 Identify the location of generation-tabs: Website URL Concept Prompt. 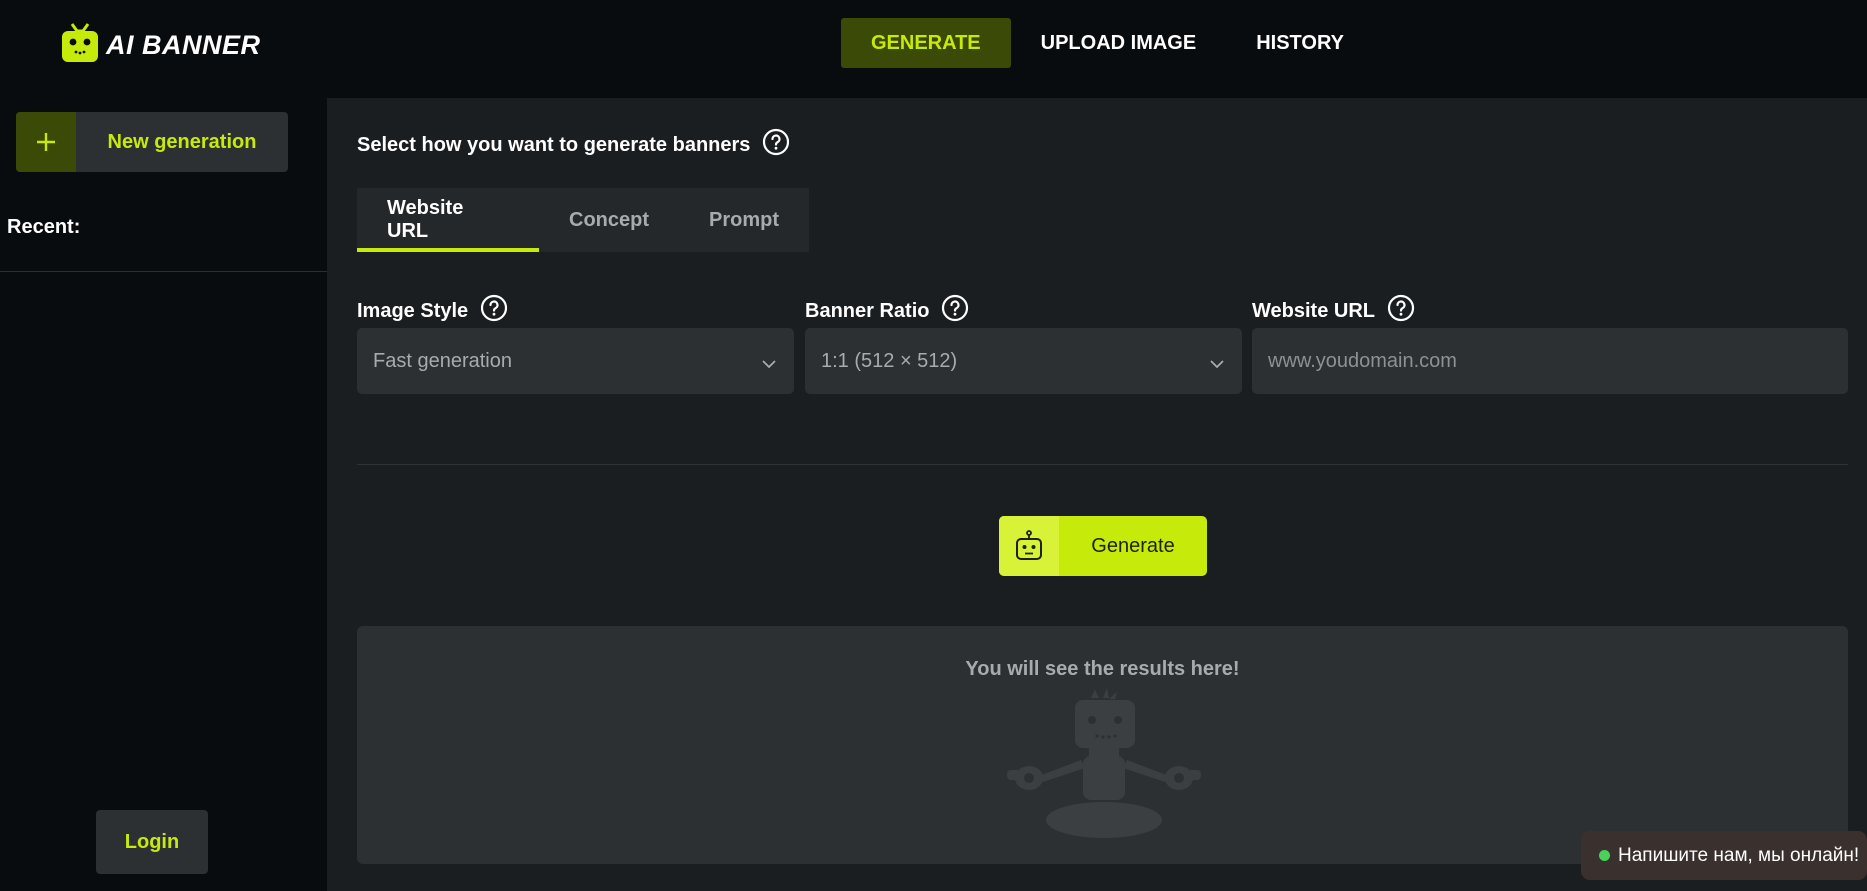
(583, 220).